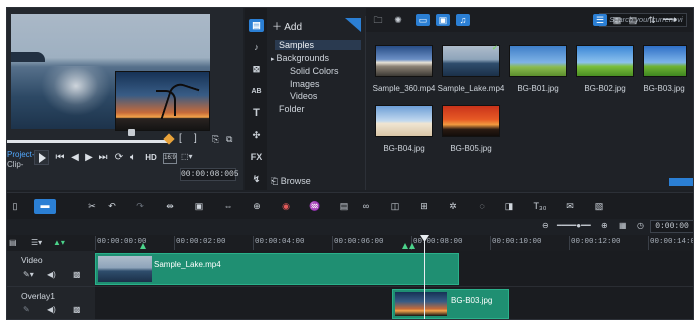  Describe the element at coordinates (45, 206) in the screenshot. I see `timeline-view-icon: ▬` at that location.